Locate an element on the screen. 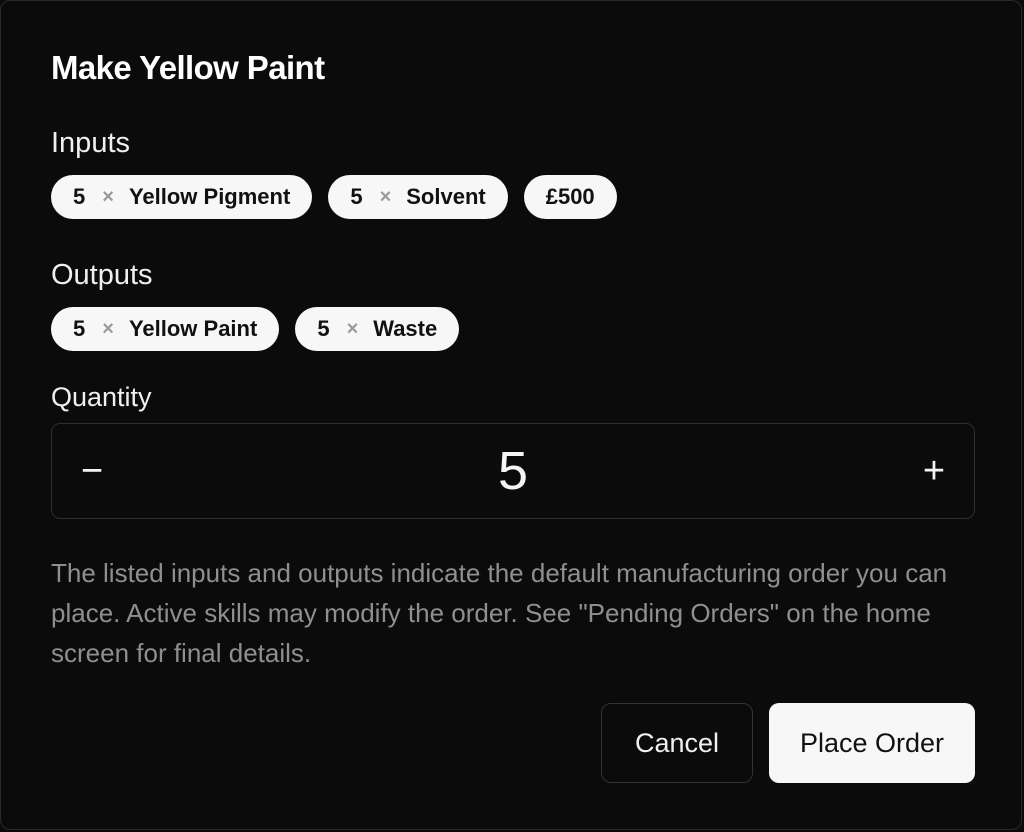 This screenshot has width=1024, height=832. chip-cost-value: £500 is located at coordinates (570, 196).